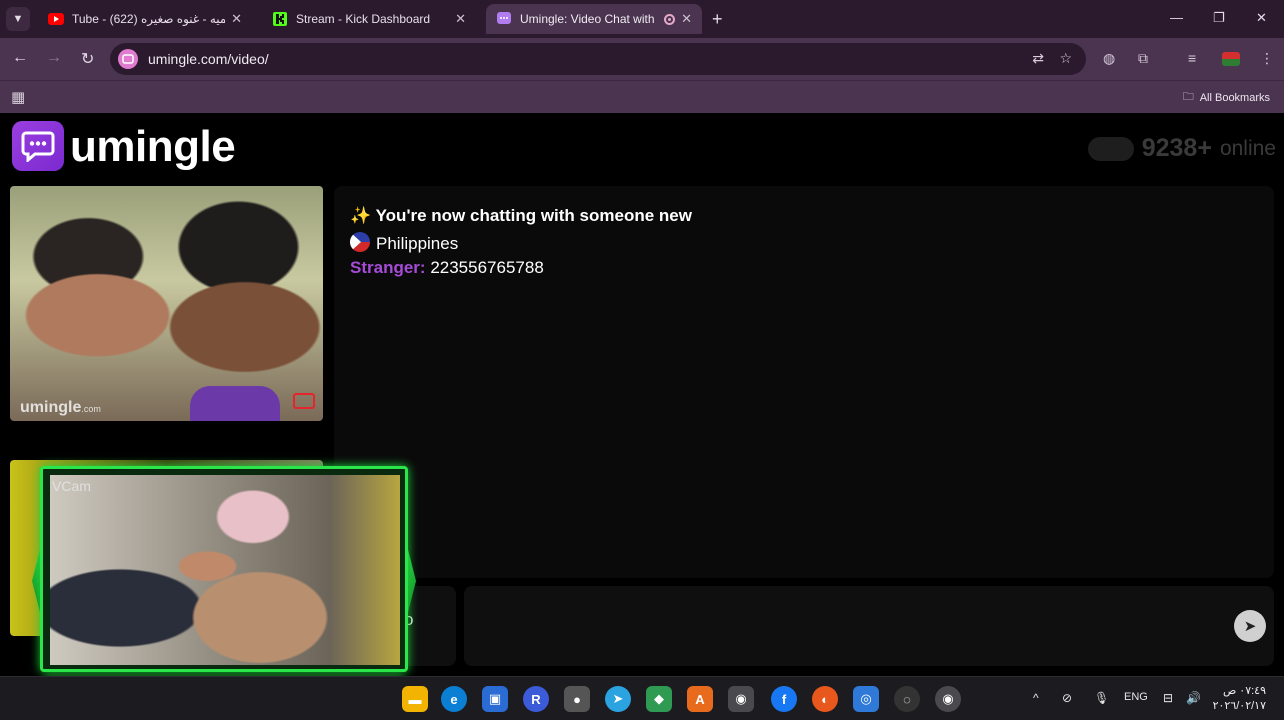 This screenshot has height=720, width=1284. Describe the element at coordinates (825, 699) in the screenshot. I see `firefox-icon: ◐` at that location.